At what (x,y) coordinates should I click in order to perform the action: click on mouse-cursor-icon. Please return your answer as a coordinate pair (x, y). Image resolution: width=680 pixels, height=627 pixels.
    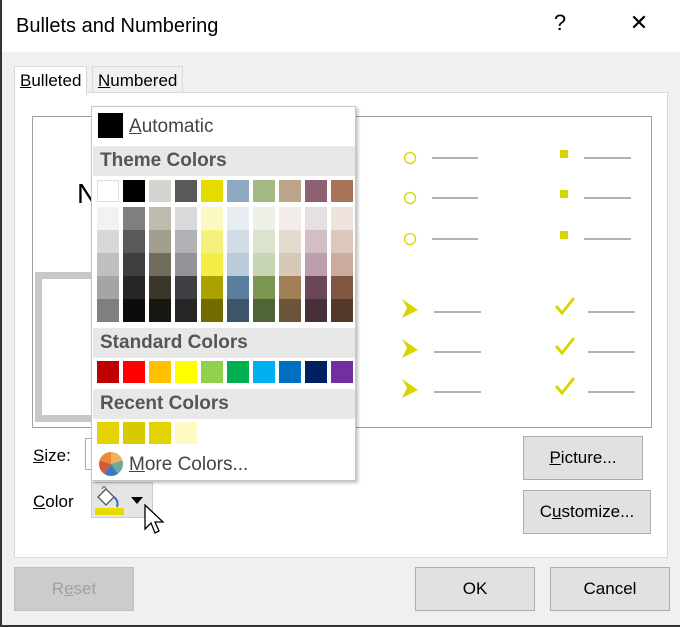
    Looking at the image, I should click on (154, 518).